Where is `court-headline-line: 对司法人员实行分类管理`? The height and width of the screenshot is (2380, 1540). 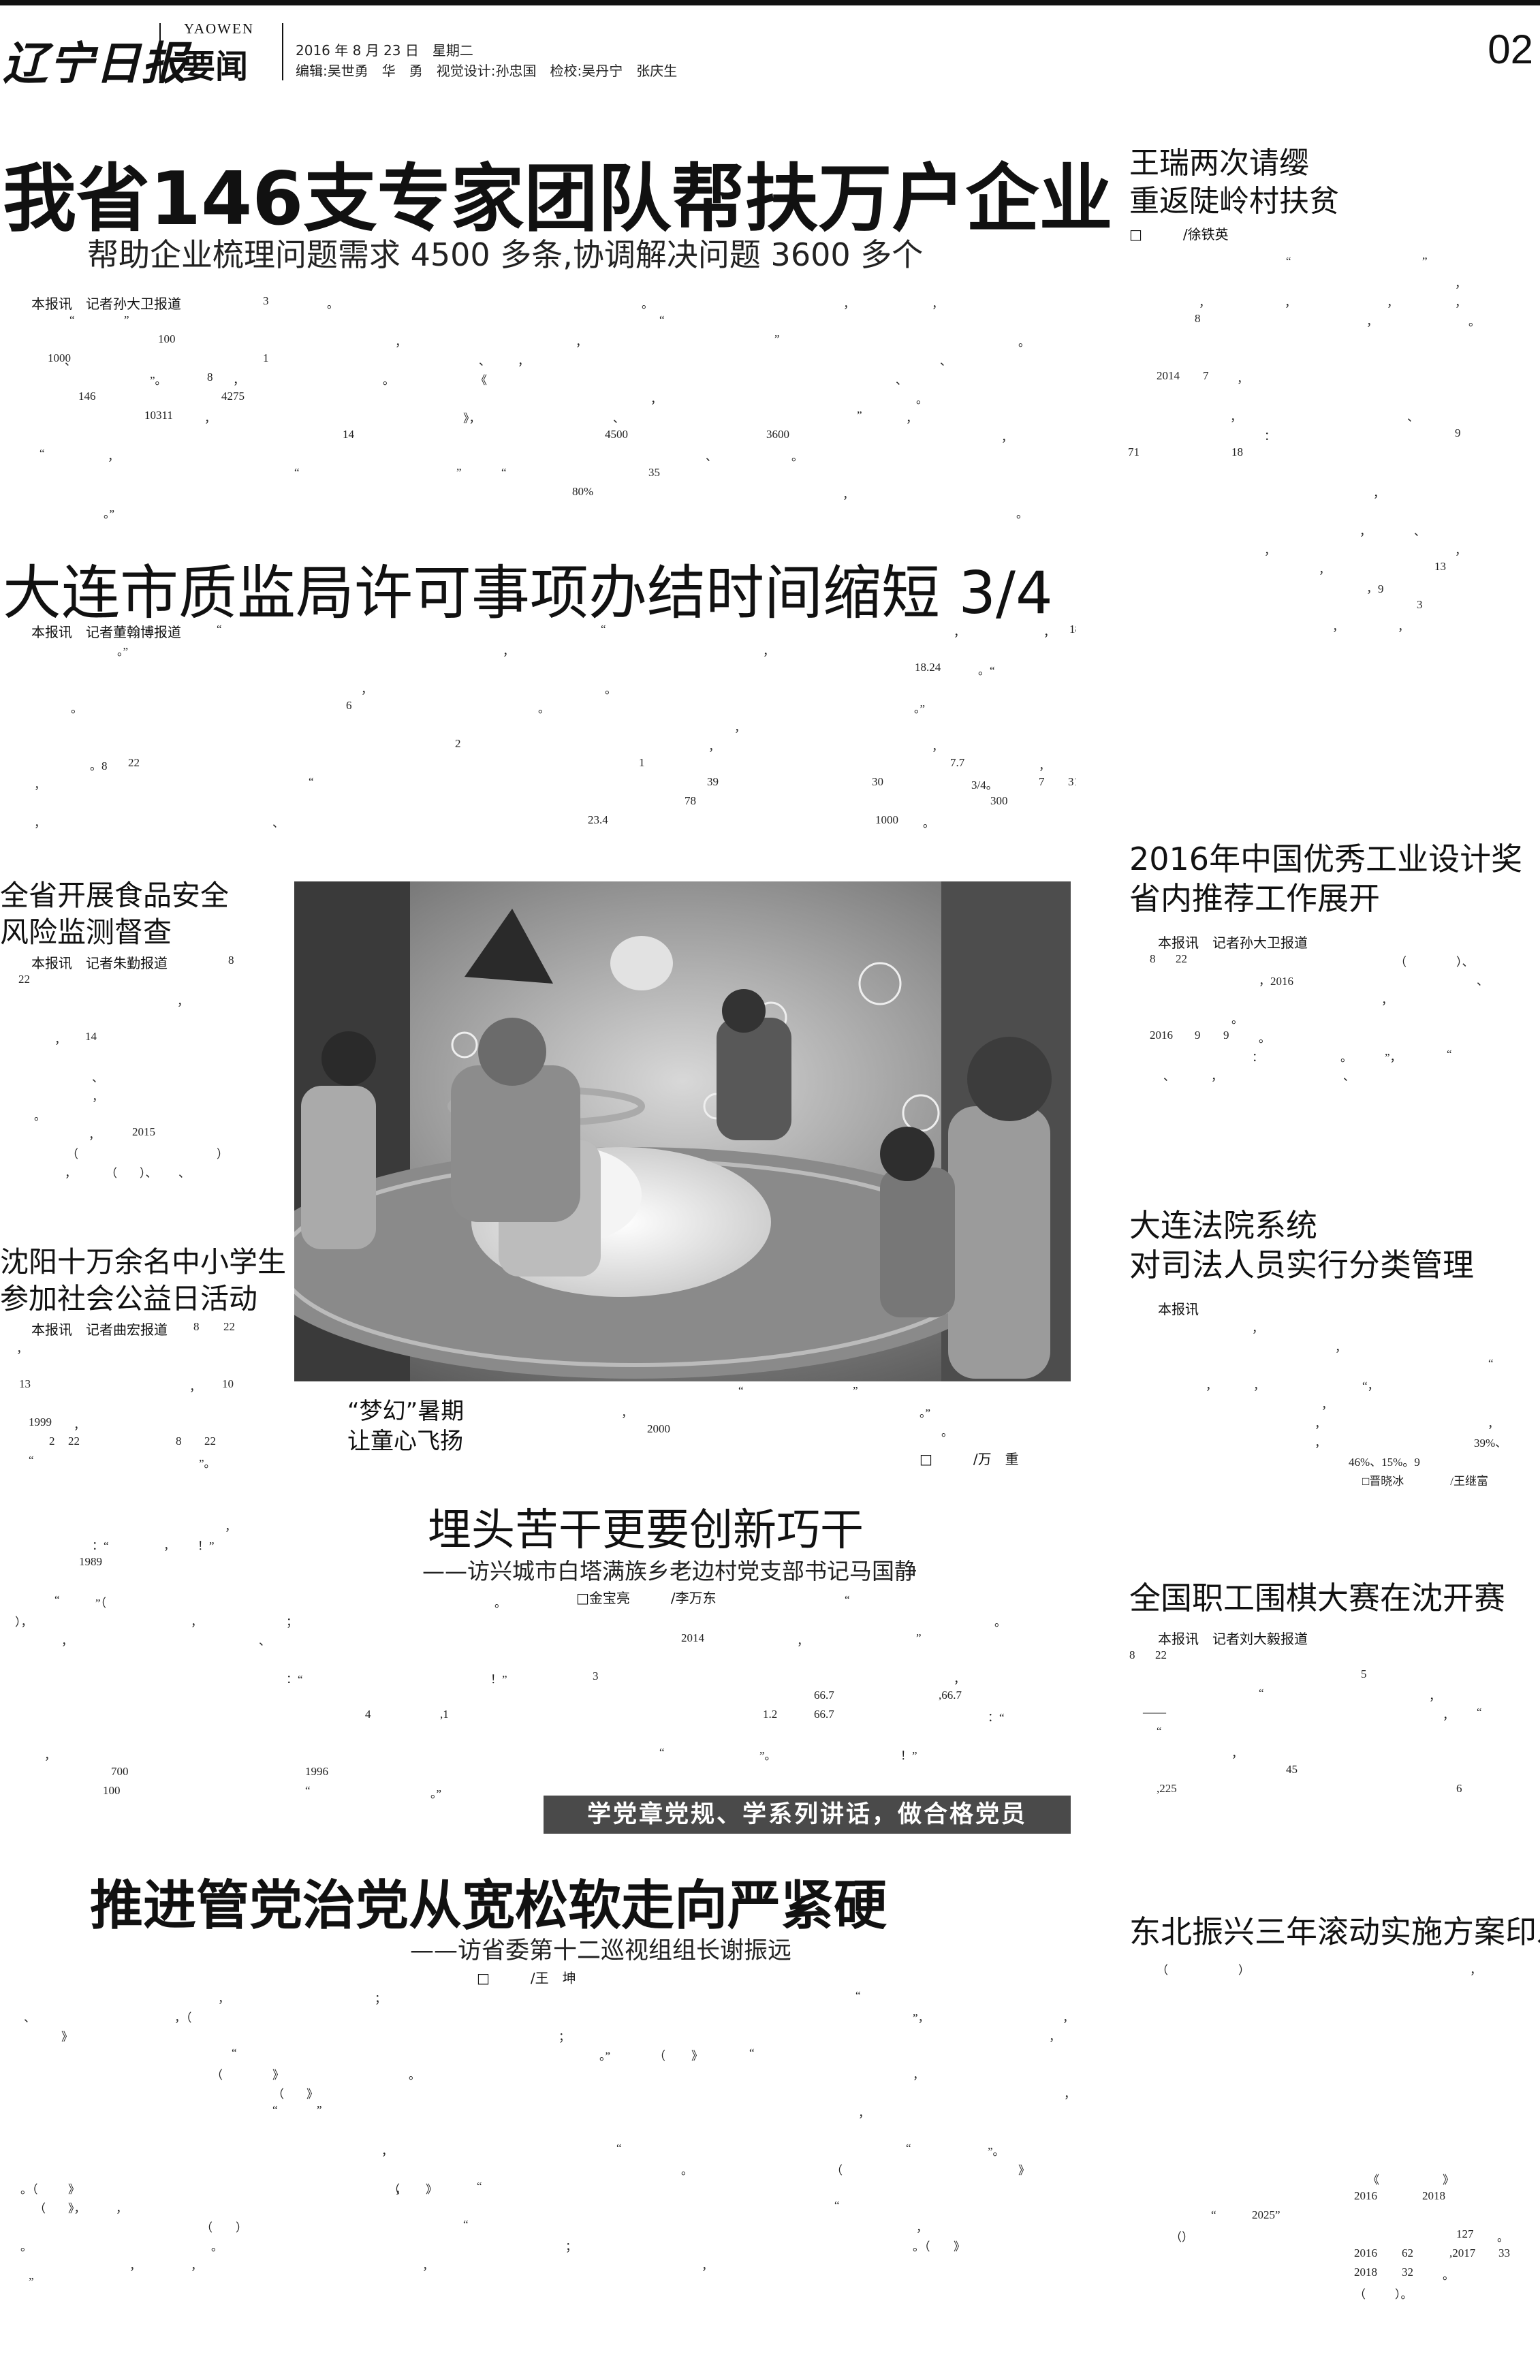 court-headline-line: 对司法人员实行分类管理 is located at coordinates (1301, 1265).